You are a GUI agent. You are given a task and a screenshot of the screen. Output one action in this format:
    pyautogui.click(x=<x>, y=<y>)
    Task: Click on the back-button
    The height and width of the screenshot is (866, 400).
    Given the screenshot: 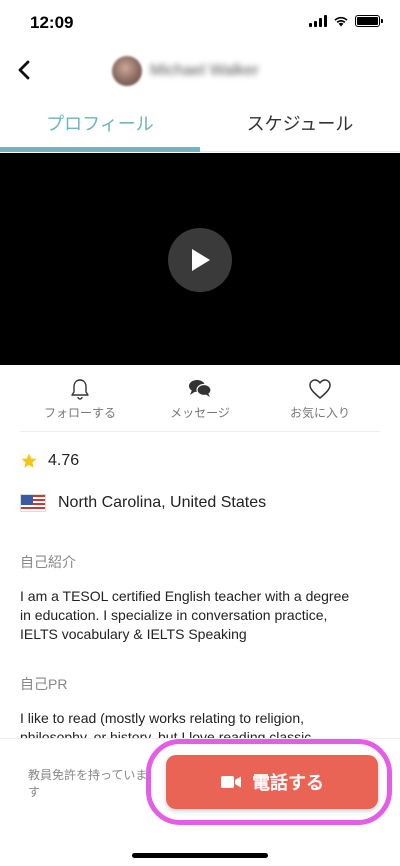 What is the action you would take?
    pyautogui.click(x=24, y=70)
    